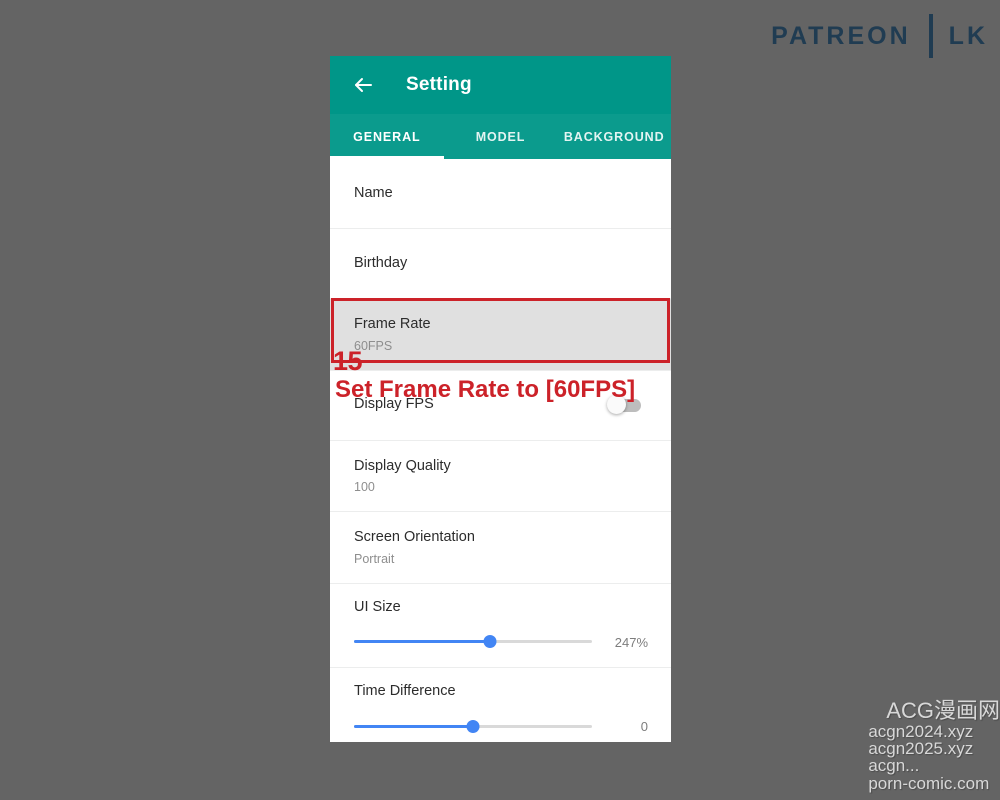 The image size is (1000, 800). Describe the element at coordinates (485, 389) in the screenshot. I see `annotation-instruction-text: Set Frame Rate to [60FPS]` at that location.